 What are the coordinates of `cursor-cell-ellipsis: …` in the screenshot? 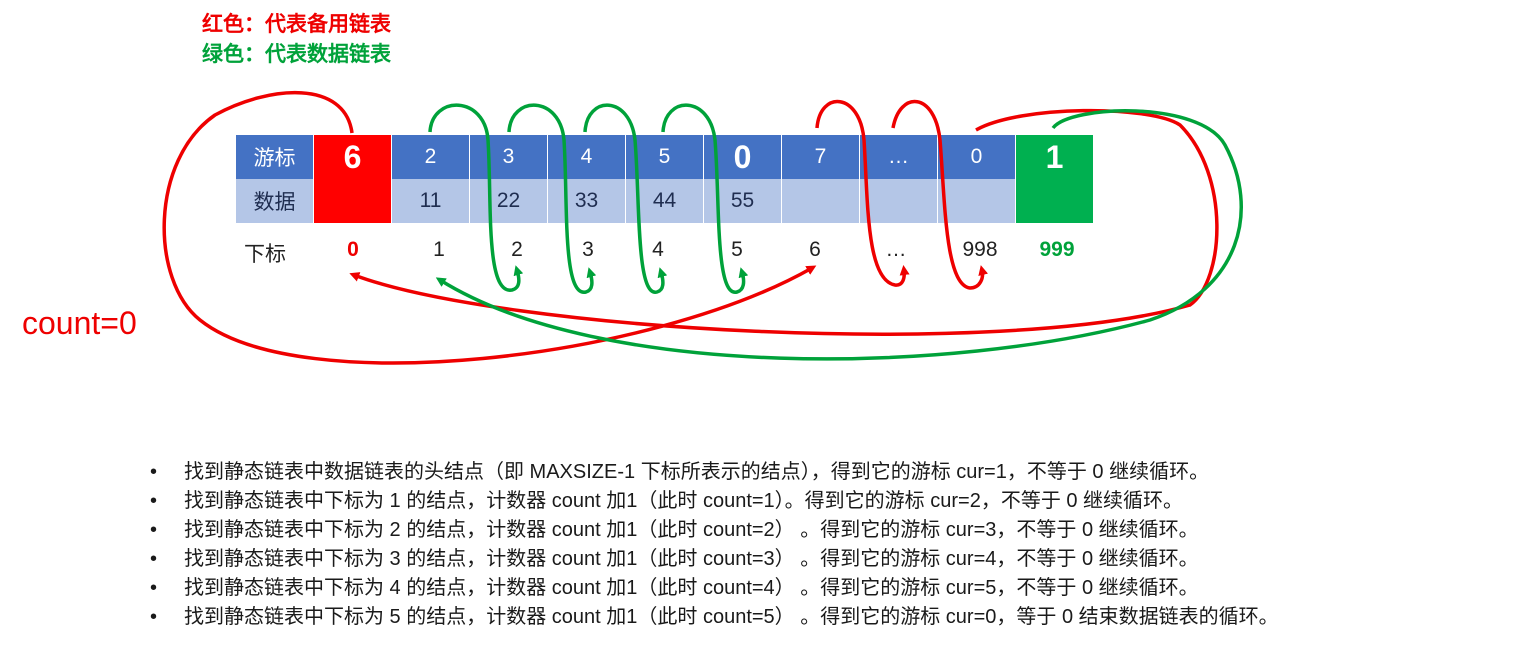 It's located at (899, 157).